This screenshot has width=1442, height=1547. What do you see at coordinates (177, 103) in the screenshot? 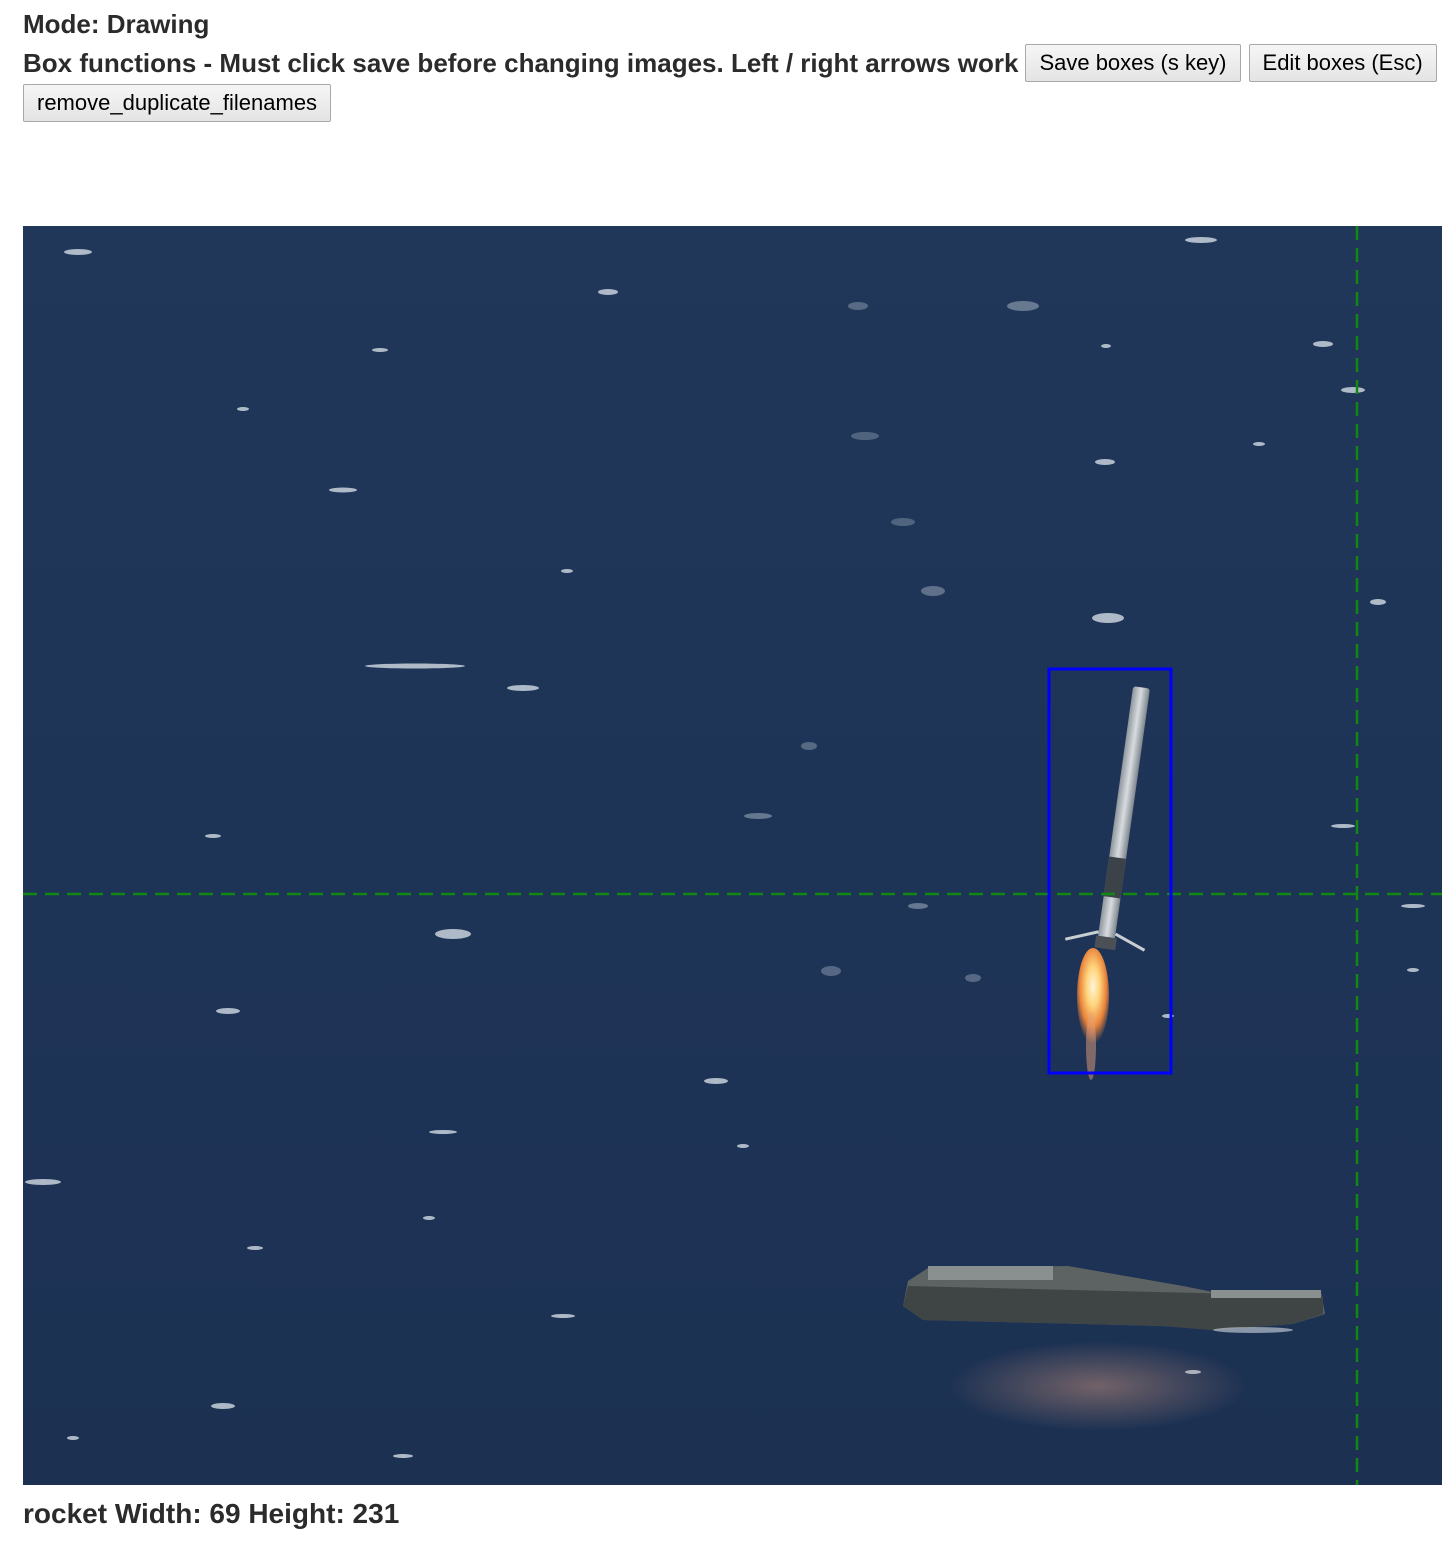
I see `remove-duplicate-filenames-button: remove_duplicate_filenames` at bounding box center [177, 103].